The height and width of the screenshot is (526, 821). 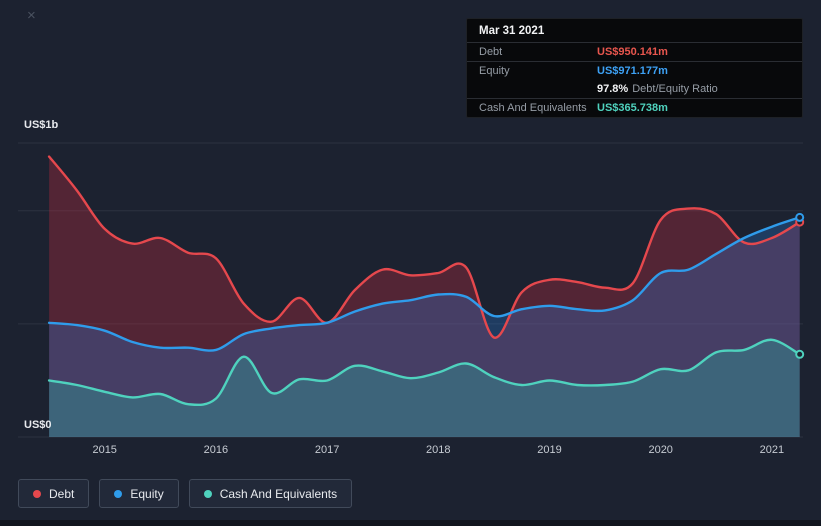 What do you see at coordinates (549, 450) in the screenshot?
I see `x-axis-tick-2019: 2019` at bounding box center [549, 450].